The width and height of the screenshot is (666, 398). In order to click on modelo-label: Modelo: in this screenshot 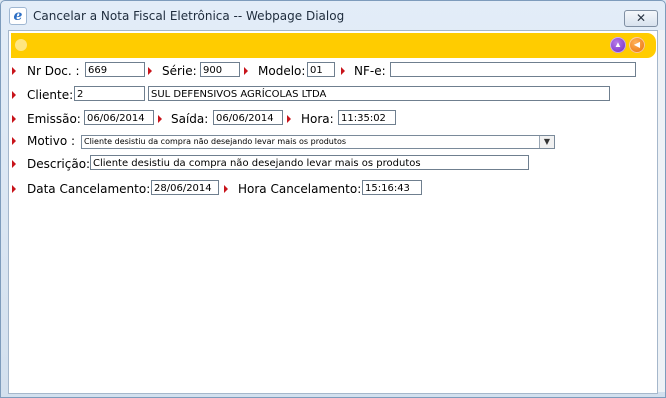, I will do `click(282, 71)`.